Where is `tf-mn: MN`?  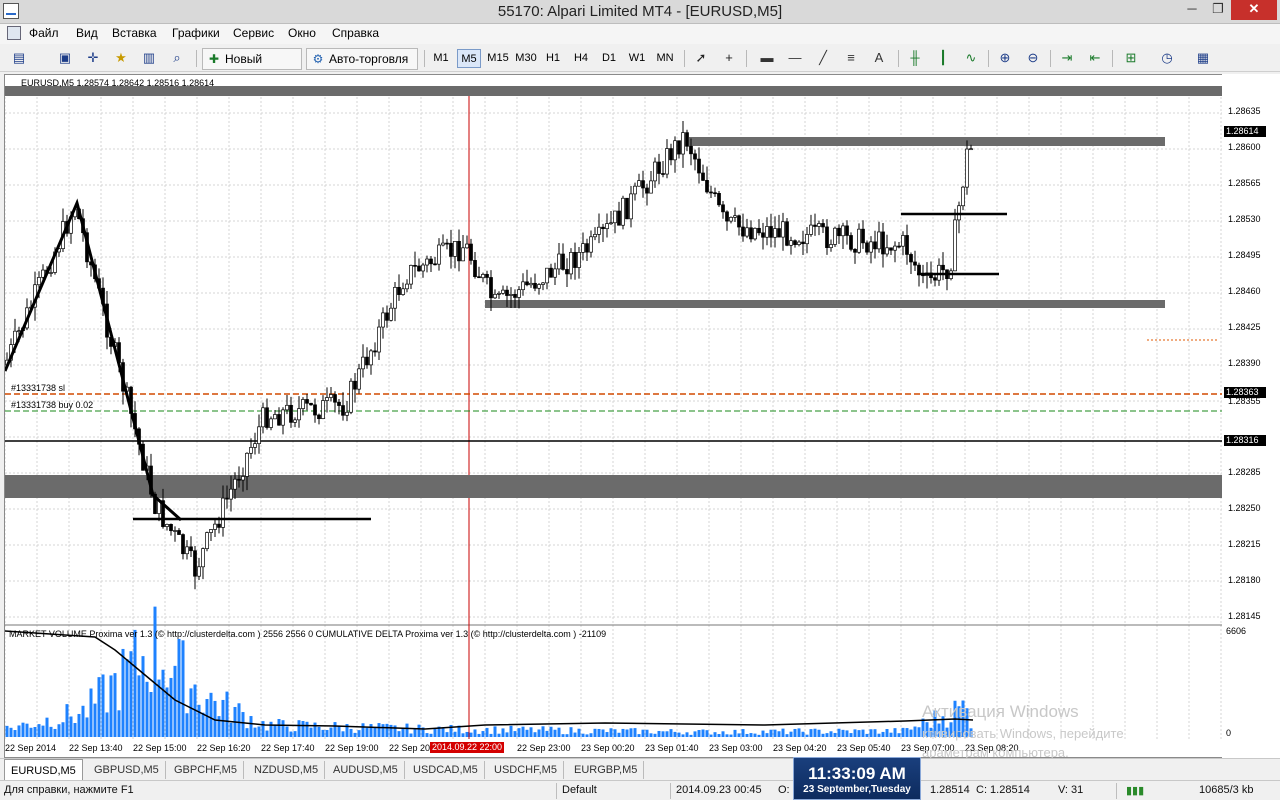
tf-mn: MN is located at coordinates (665, 58).